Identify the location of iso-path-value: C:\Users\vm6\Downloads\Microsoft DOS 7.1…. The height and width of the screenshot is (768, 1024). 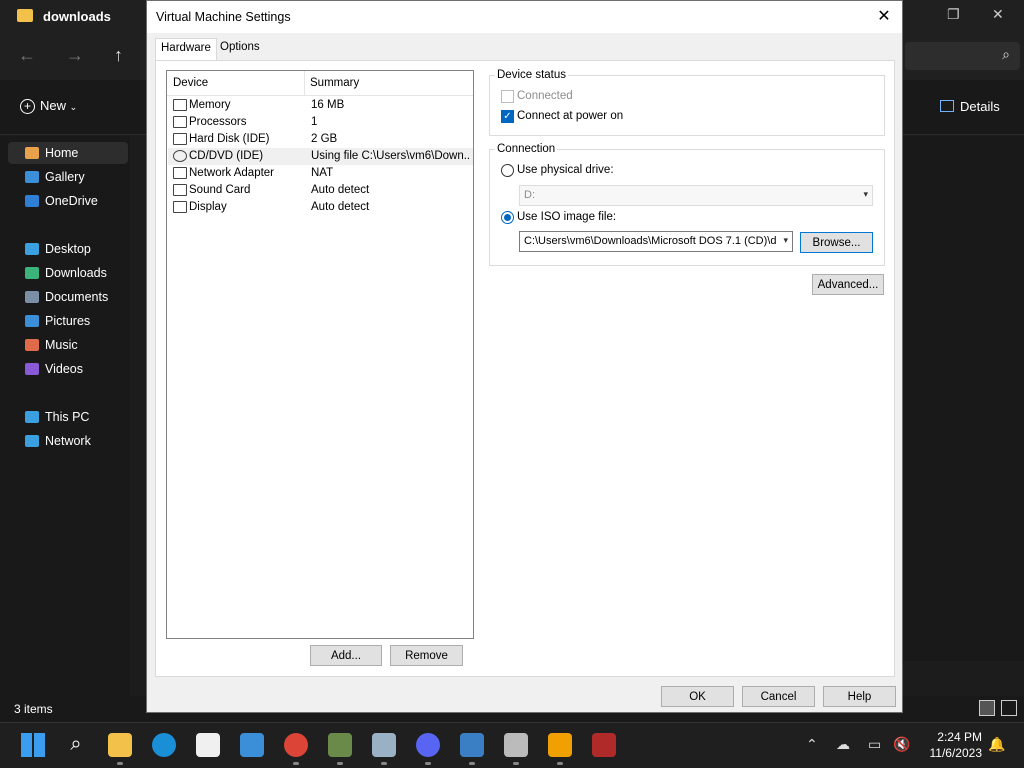
(650, 241).